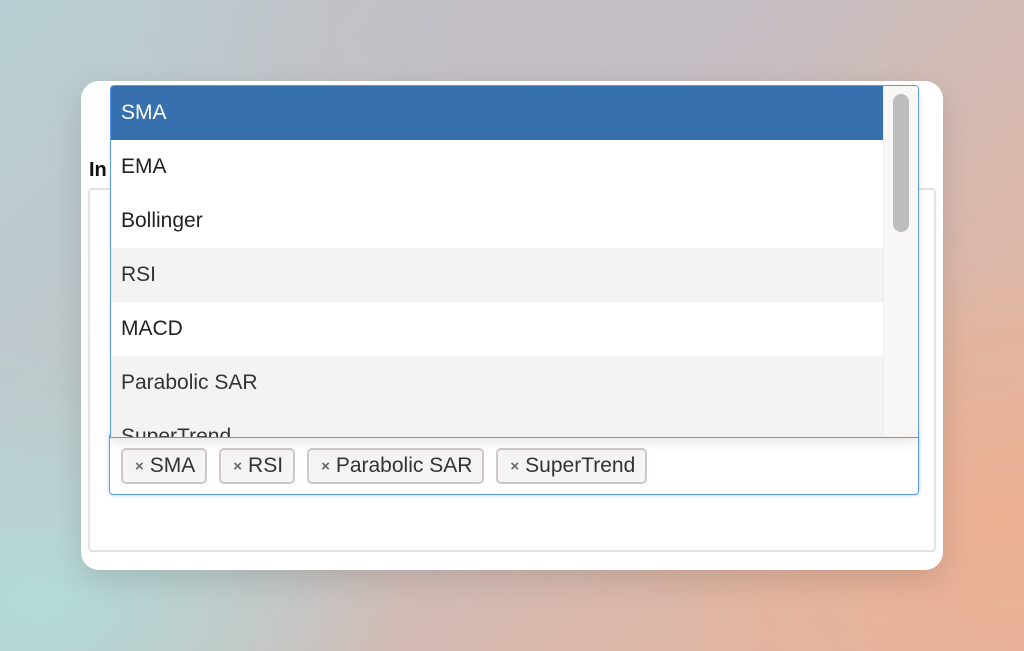 The image size is (1024, 651). What do you see at coordinates (497, 329) in the screenshot?
I see `option-macd: MACD` at bounding box center [497, 329].